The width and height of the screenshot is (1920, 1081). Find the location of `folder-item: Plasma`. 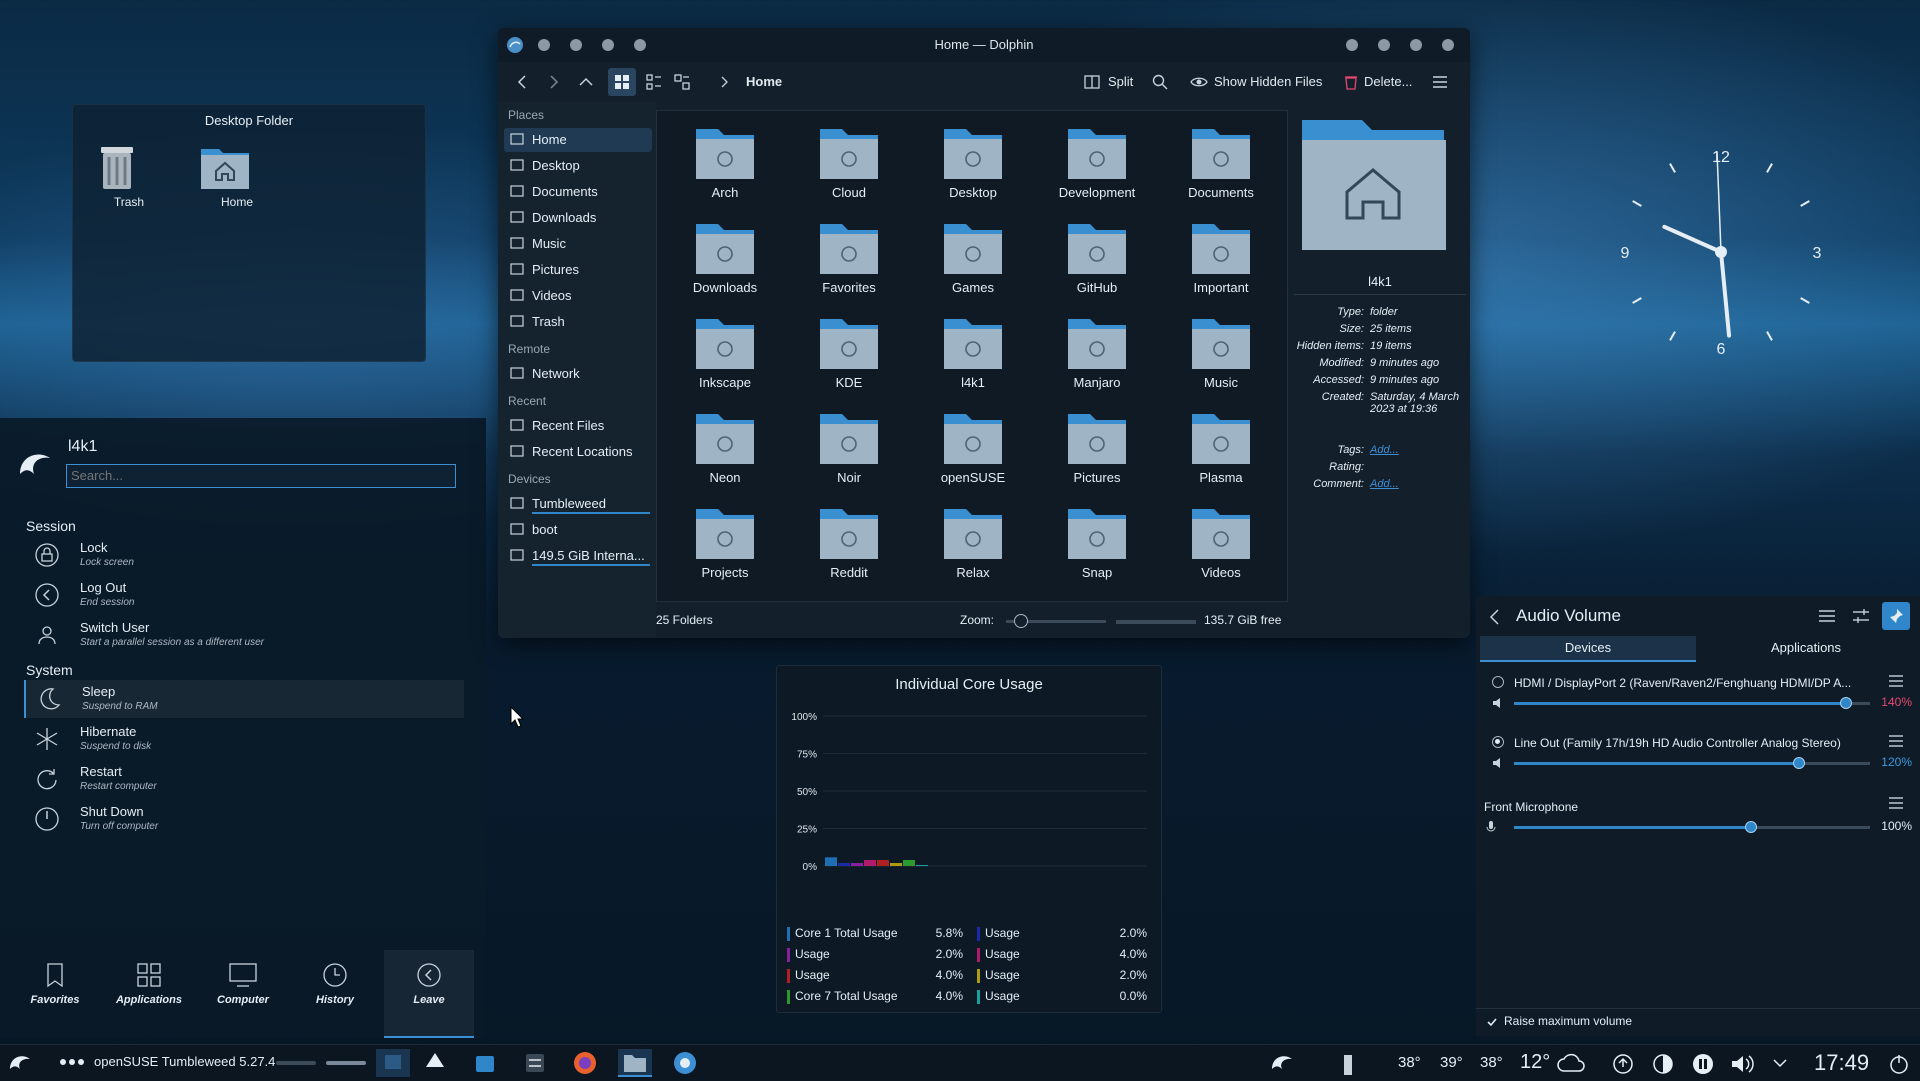

folder-item: Plasma is located at coordinates (1221, 447).